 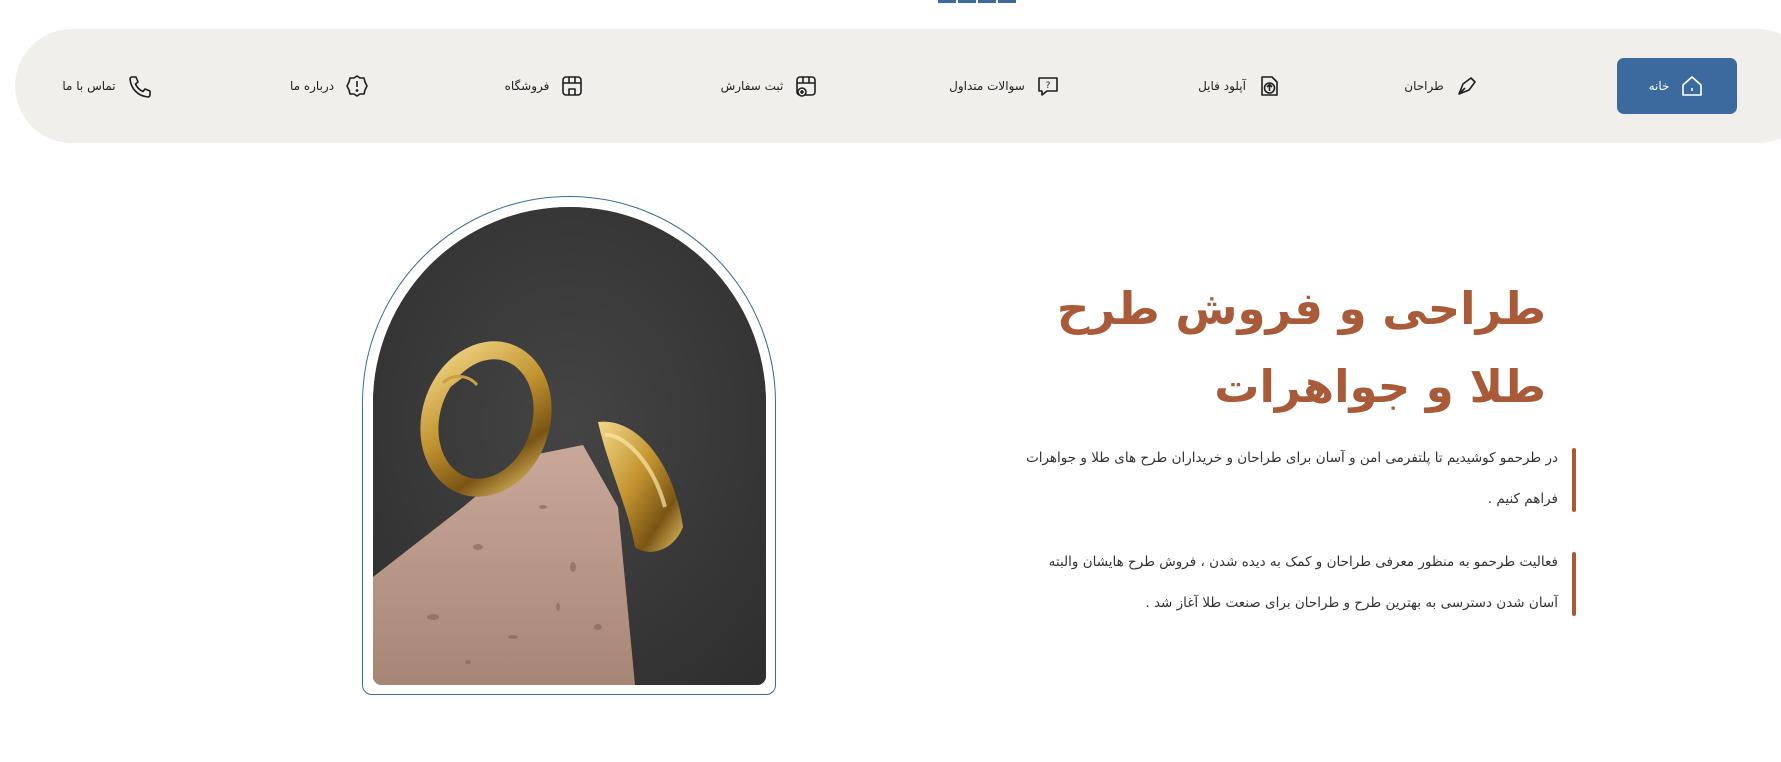 What do you see at coordinates (977, 1) in the screenshot?
I see `top-decor` at bounding box center [977, 1].